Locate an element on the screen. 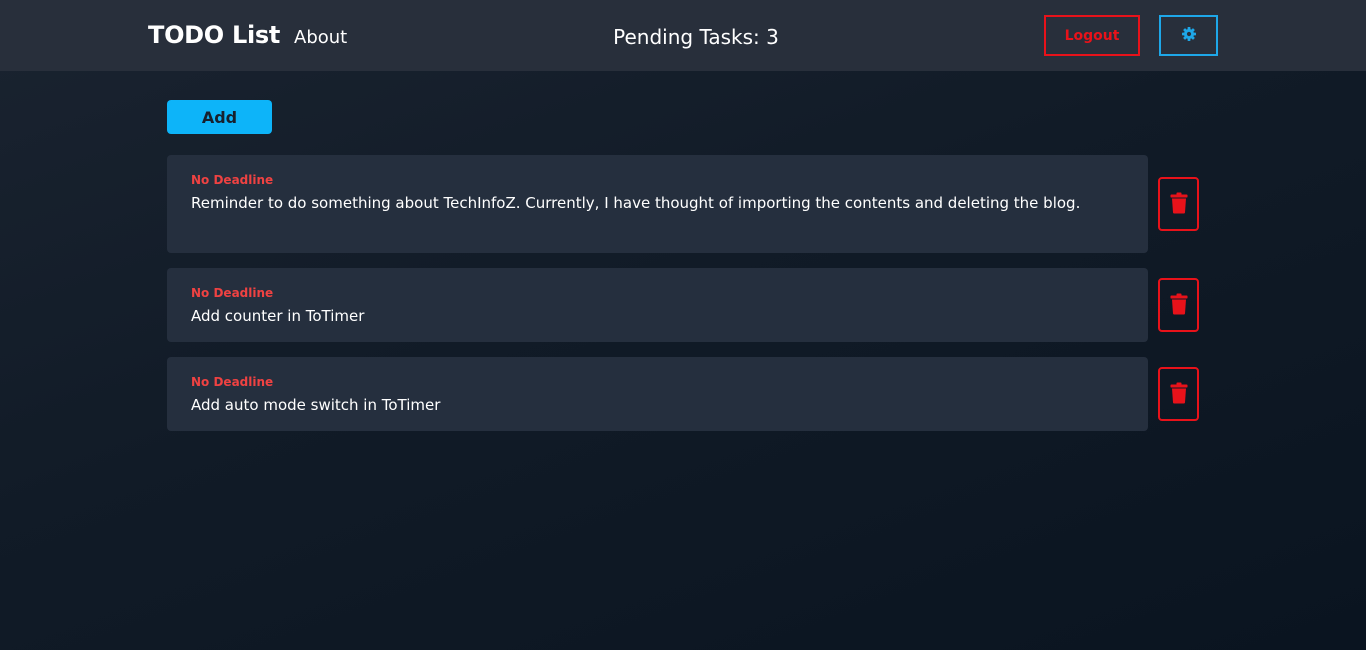  pending-tasks-count: Pending Tasks: 3 is located at coordinates (696, 37).